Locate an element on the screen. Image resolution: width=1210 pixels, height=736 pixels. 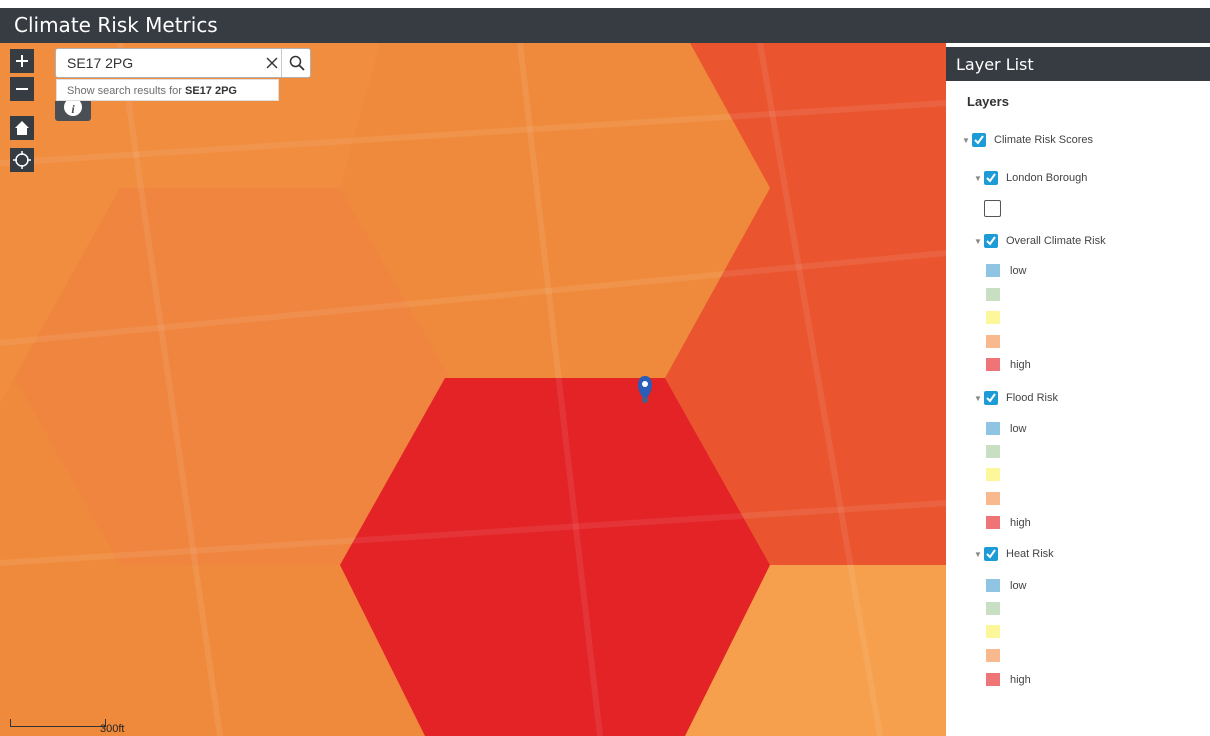
suggestion-query: SE17 2PG is located at coordinates (211, 91).